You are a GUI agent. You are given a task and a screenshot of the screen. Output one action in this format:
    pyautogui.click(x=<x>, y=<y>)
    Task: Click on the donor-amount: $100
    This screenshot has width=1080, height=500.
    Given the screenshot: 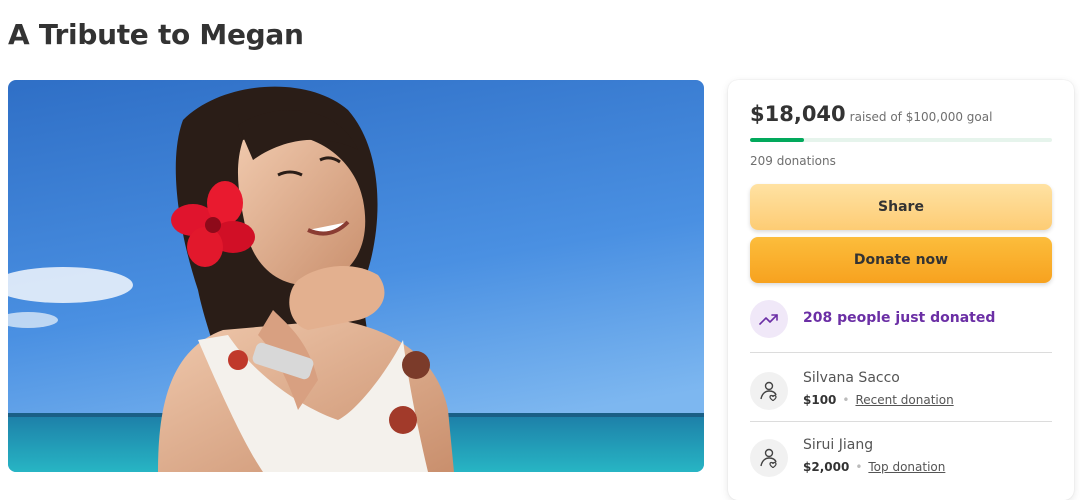 What is the action you would take?
    pyautogui.click(x=820, y=400)
    